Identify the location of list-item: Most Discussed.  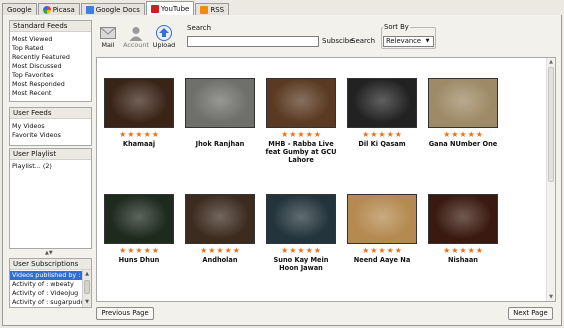
(50, 66).